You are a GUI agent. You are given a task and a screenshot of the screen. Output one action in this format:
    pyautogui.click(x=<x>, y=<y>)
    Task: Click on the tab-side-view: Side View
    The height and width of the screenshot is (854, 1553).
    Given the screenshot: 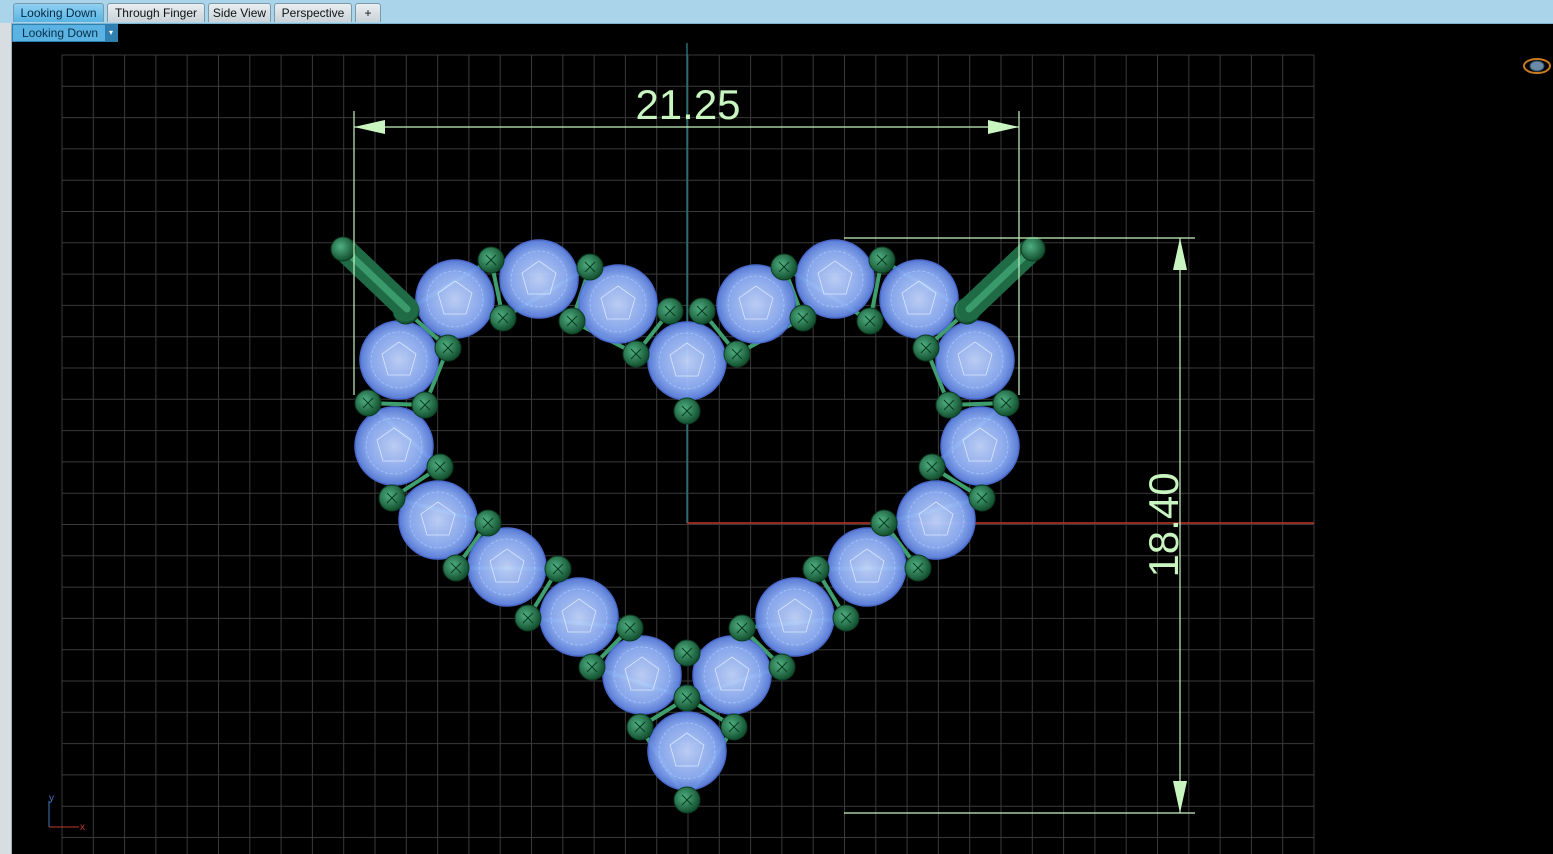 What is the action you would take?
    pyautogui.click(x=239, y=12)
    